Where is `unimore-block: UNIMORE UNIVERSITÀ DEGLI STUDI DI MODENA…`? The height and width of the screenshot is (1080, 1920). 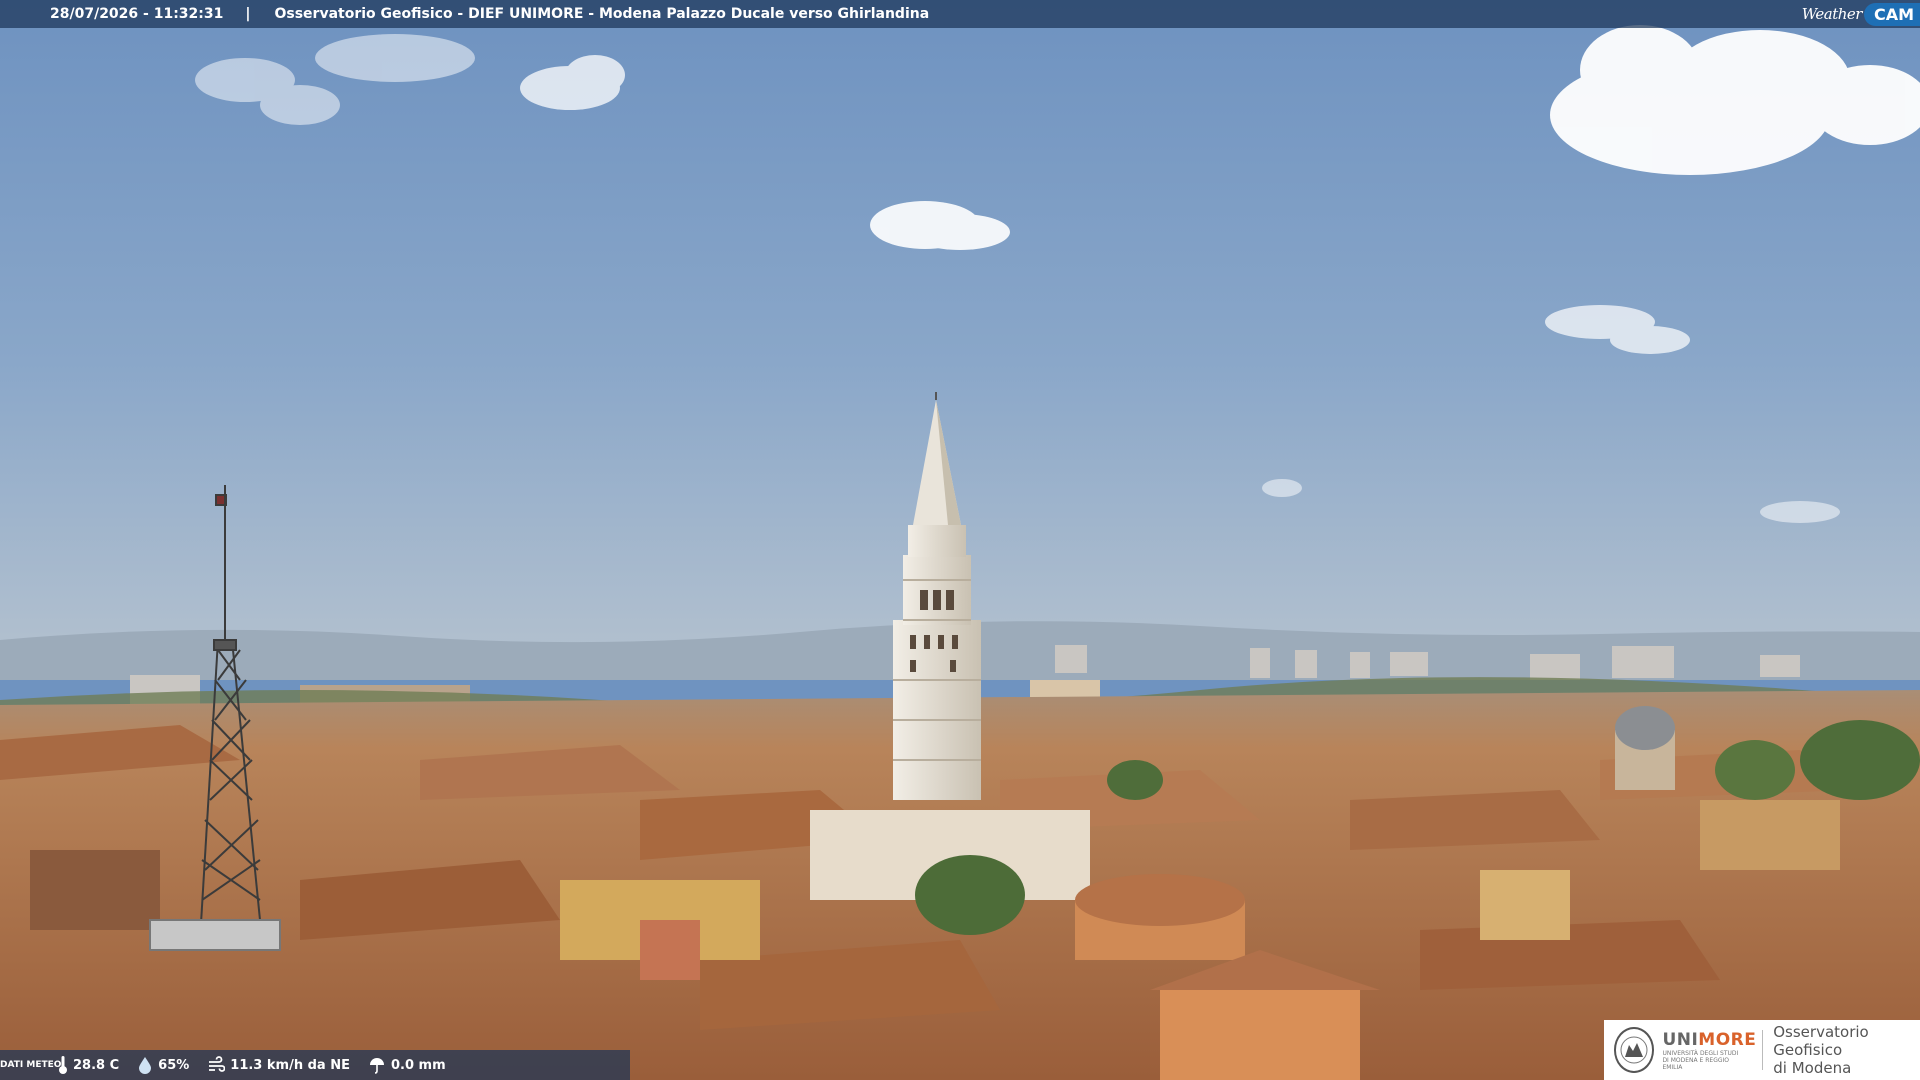
unimore-block: UNIMORE UNIVERSITÀ DEGLI STUDI DI MODENA… is located at coordinates (1709, 1050).